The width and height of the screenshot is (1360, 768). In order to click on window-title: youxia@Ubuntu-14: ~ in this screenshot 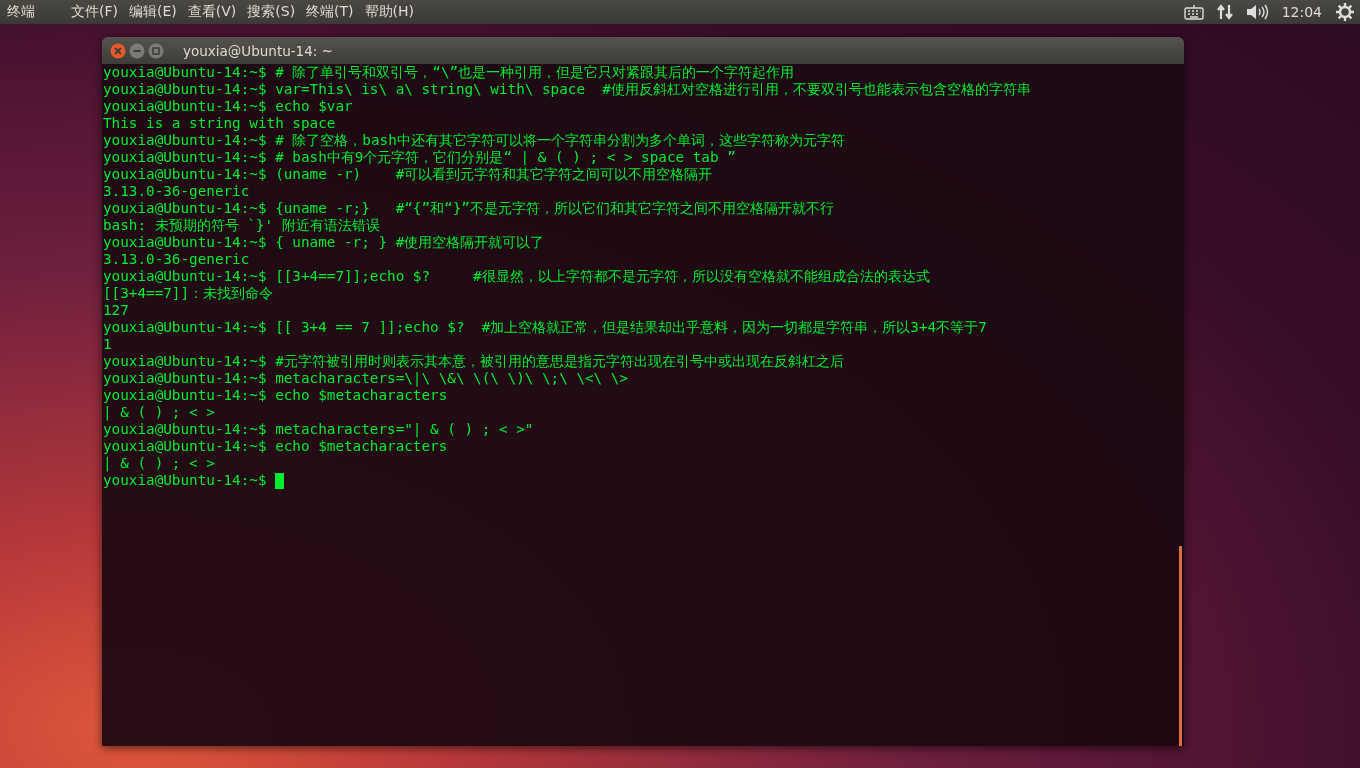, I will do `click(258, 50)`.